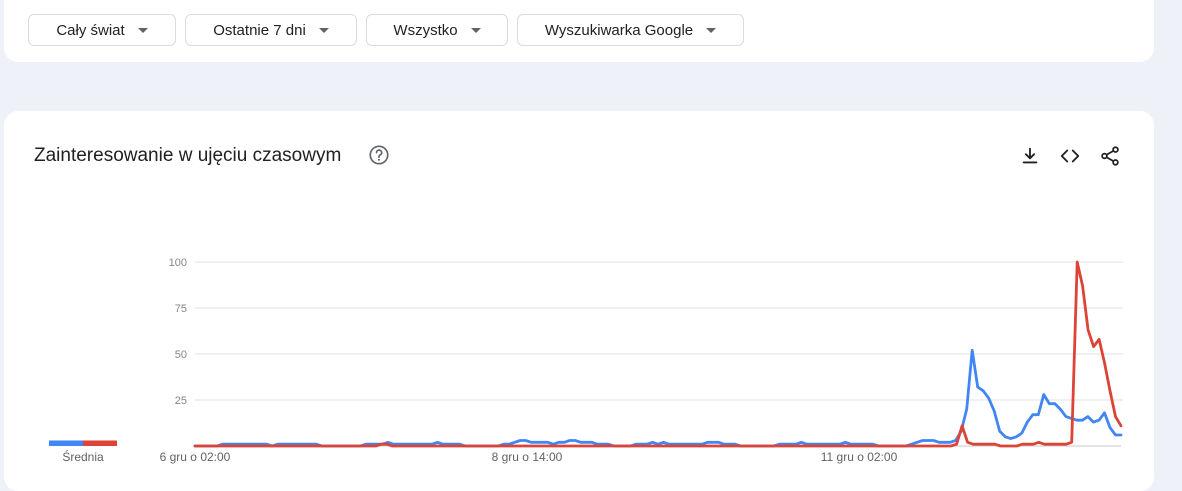 The image size is (1182, 491). Describe the element at coordinates (83, 456) in the screenshot. I see `average-label: Średnia` at that location.